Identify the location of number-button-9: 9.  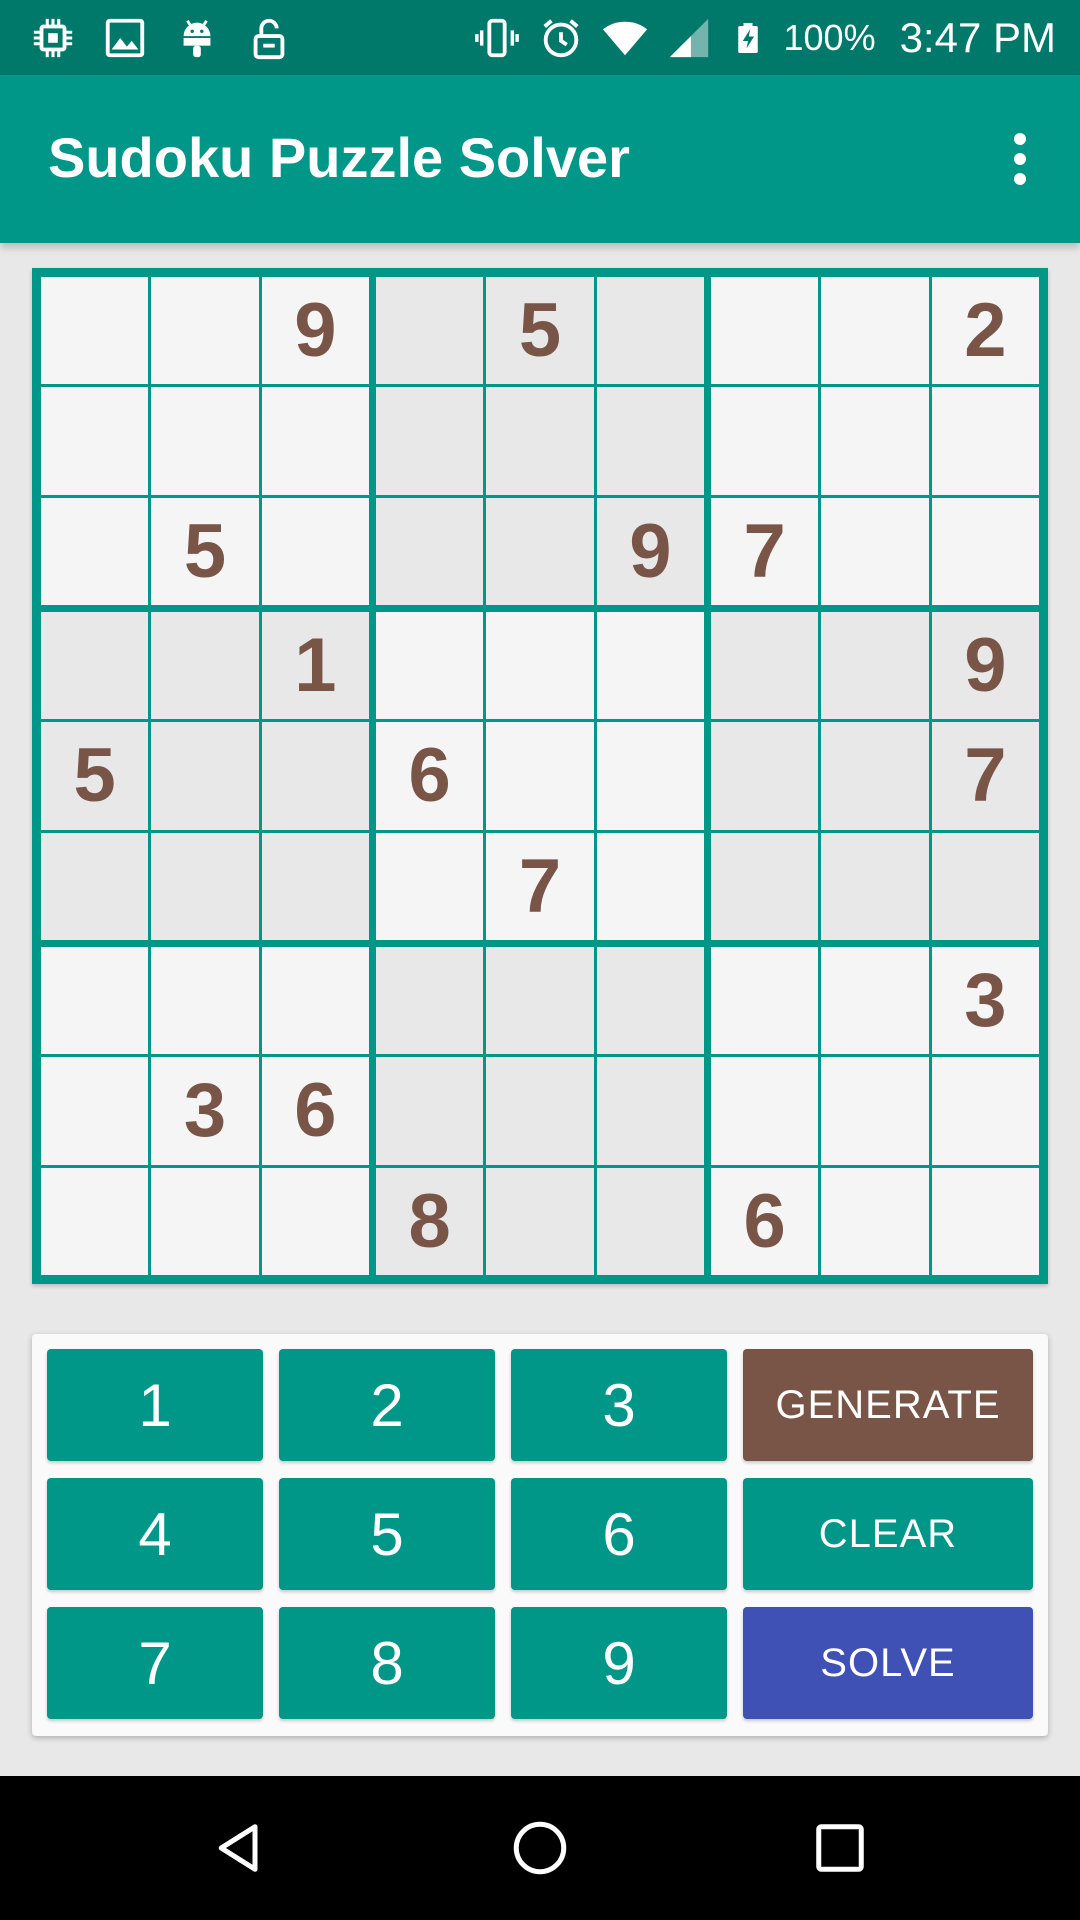
(619, 1663).